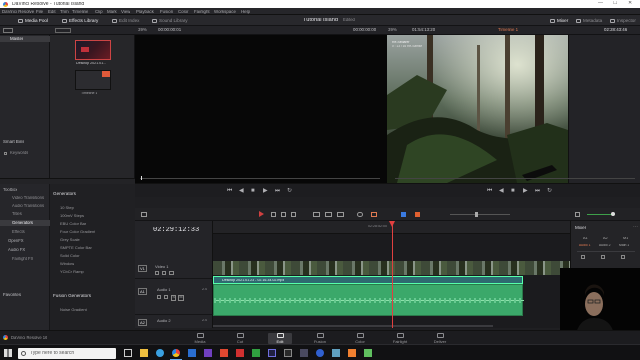 Image resolution: width=640 pixels, height=360 pixels. What do you see at coordinates (289, 191) in the screenshot?
I see `src-loop-button: ↻` at bounding box center [289, 191].